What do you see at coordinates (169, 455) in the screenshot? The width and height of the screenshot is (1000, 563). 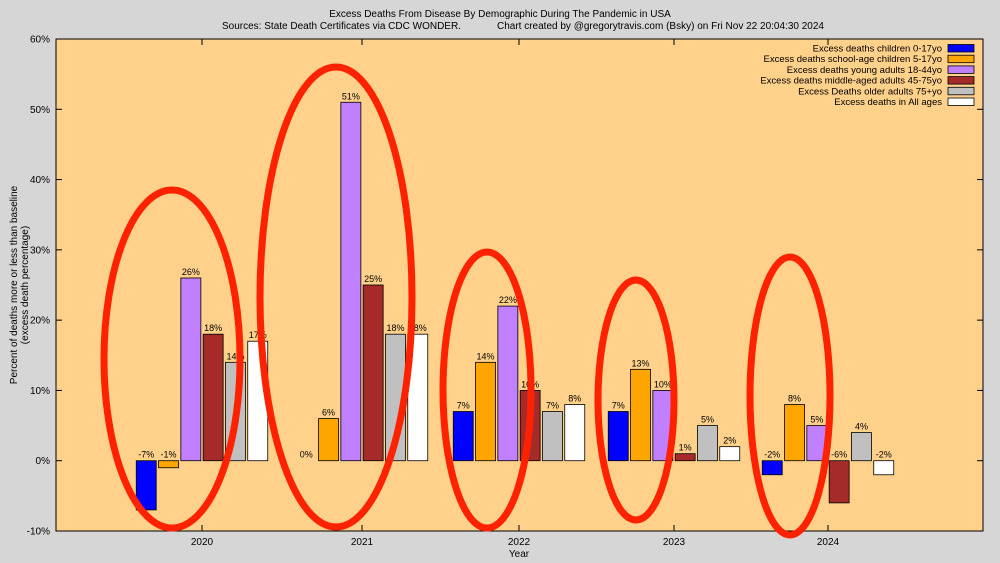 I see `bar-value-label: -1%` at bounding box center [169, 455].